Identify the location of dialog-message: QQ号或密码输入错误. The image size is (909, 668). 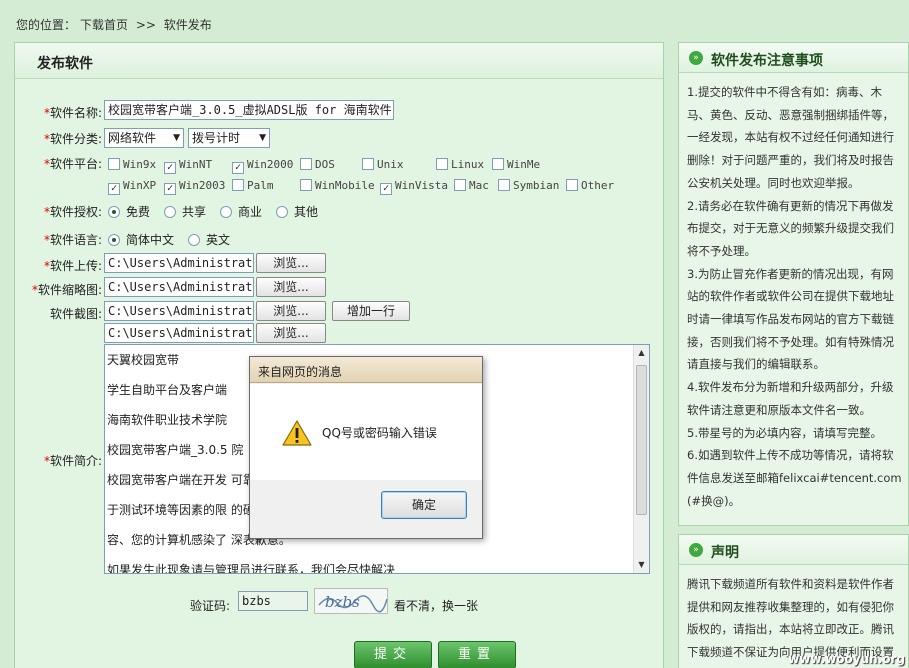
(379, 433).